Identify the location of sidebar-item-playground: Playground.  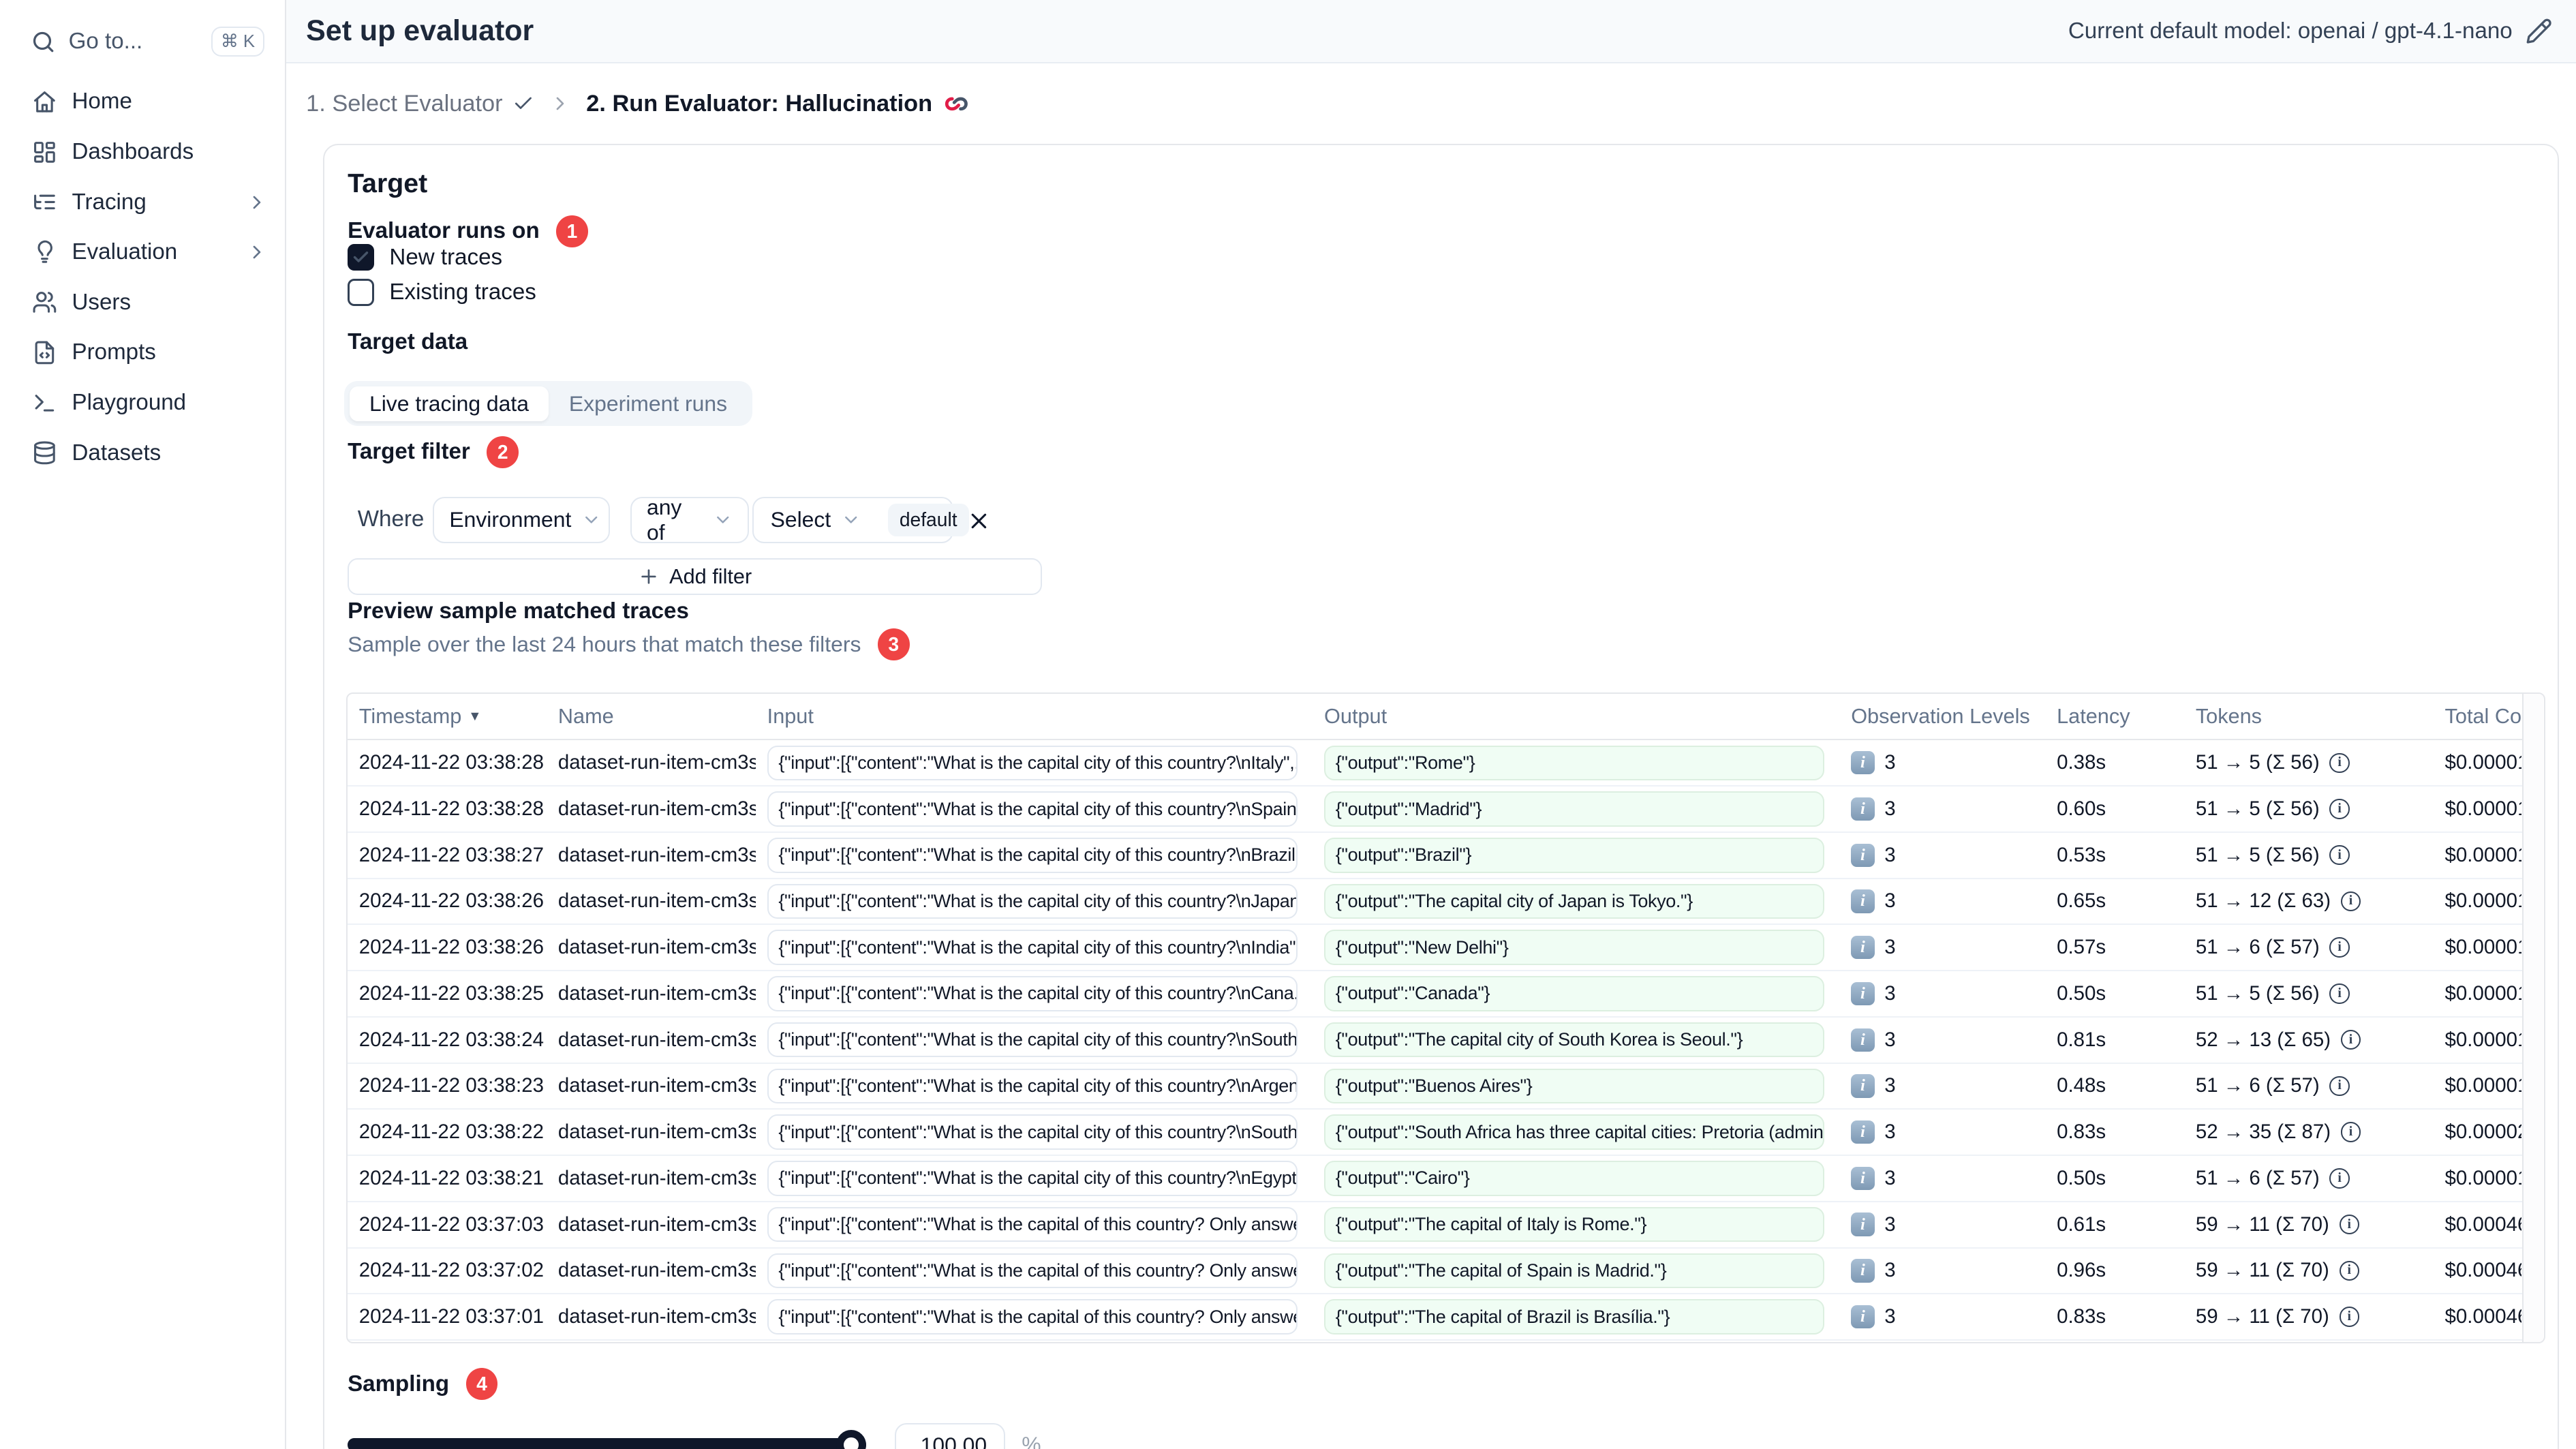
(142, 403).